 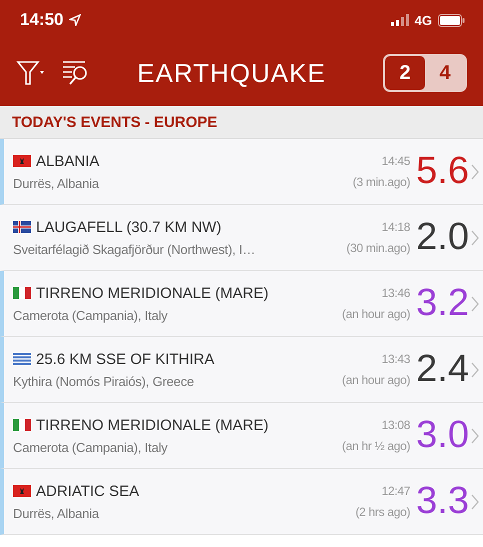 What do you see at coordinates (423, 20) in the screenshot?
I see `network-label: 4G` at bounding box center [423, 20].